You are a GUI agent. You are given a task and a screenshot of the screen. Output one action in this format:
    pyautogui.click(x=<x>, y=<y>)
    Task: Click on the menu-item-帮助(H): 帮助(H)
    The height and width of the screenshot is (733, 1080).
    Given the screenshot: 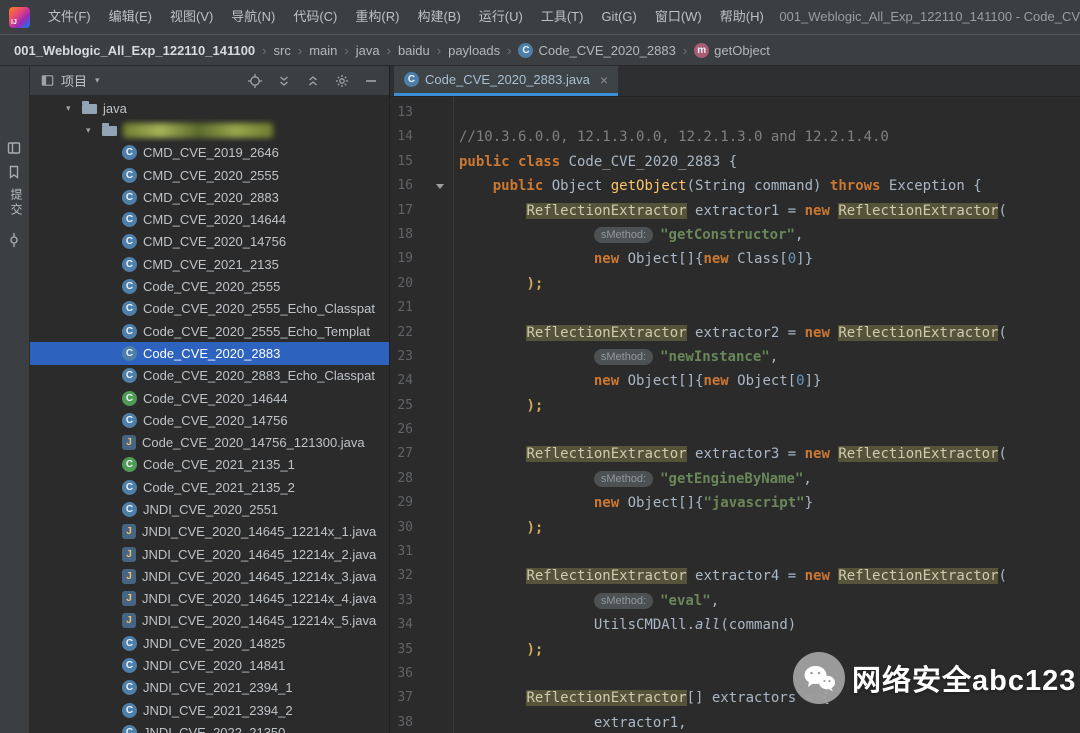 What is the action you would take?
    pyautogui.click(x=742, y=17)
    